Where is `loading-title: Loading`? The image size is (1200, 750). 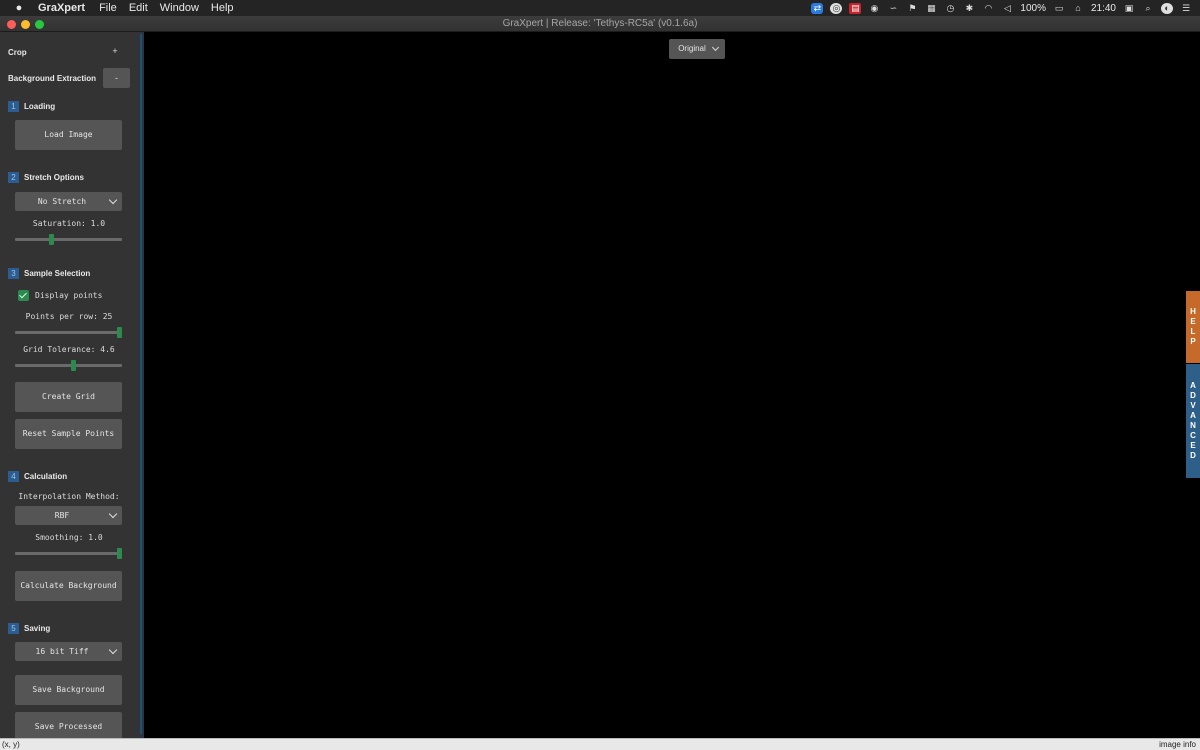
loading-title: Loading is located at coordinates (40, 106).